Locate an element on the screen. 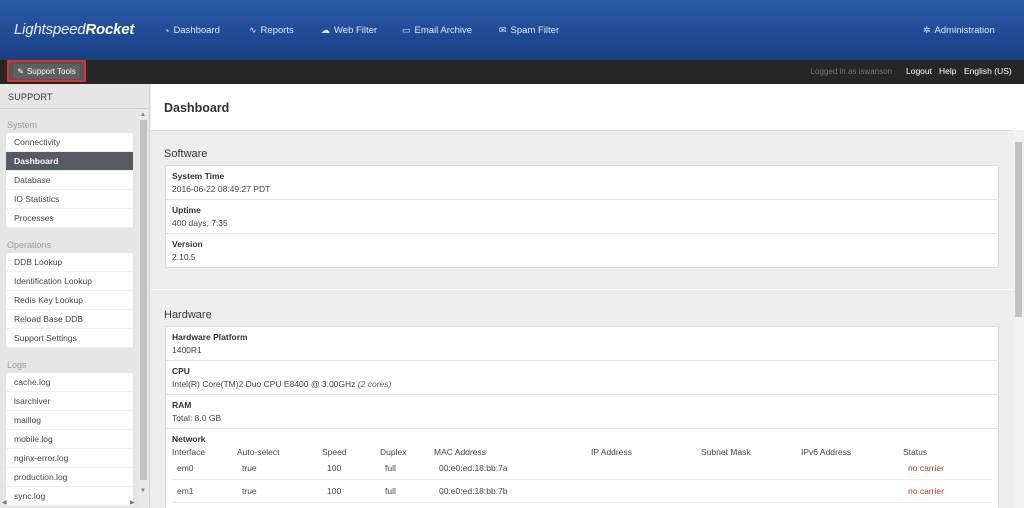 The height and width of the screenshot is (508, 1024). nav-email-archive: ▭ Email Archive is located at coordinates (437, 30).